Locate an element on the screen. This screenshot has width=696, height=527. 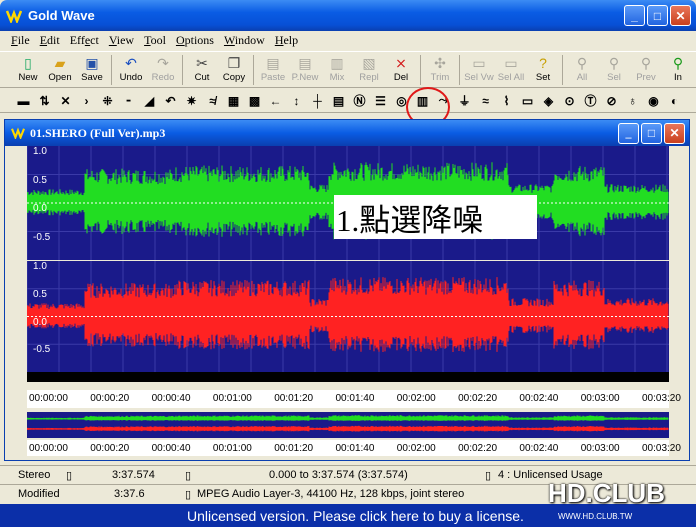
loop-icon: ↶ is located at coordinates (170, 100).